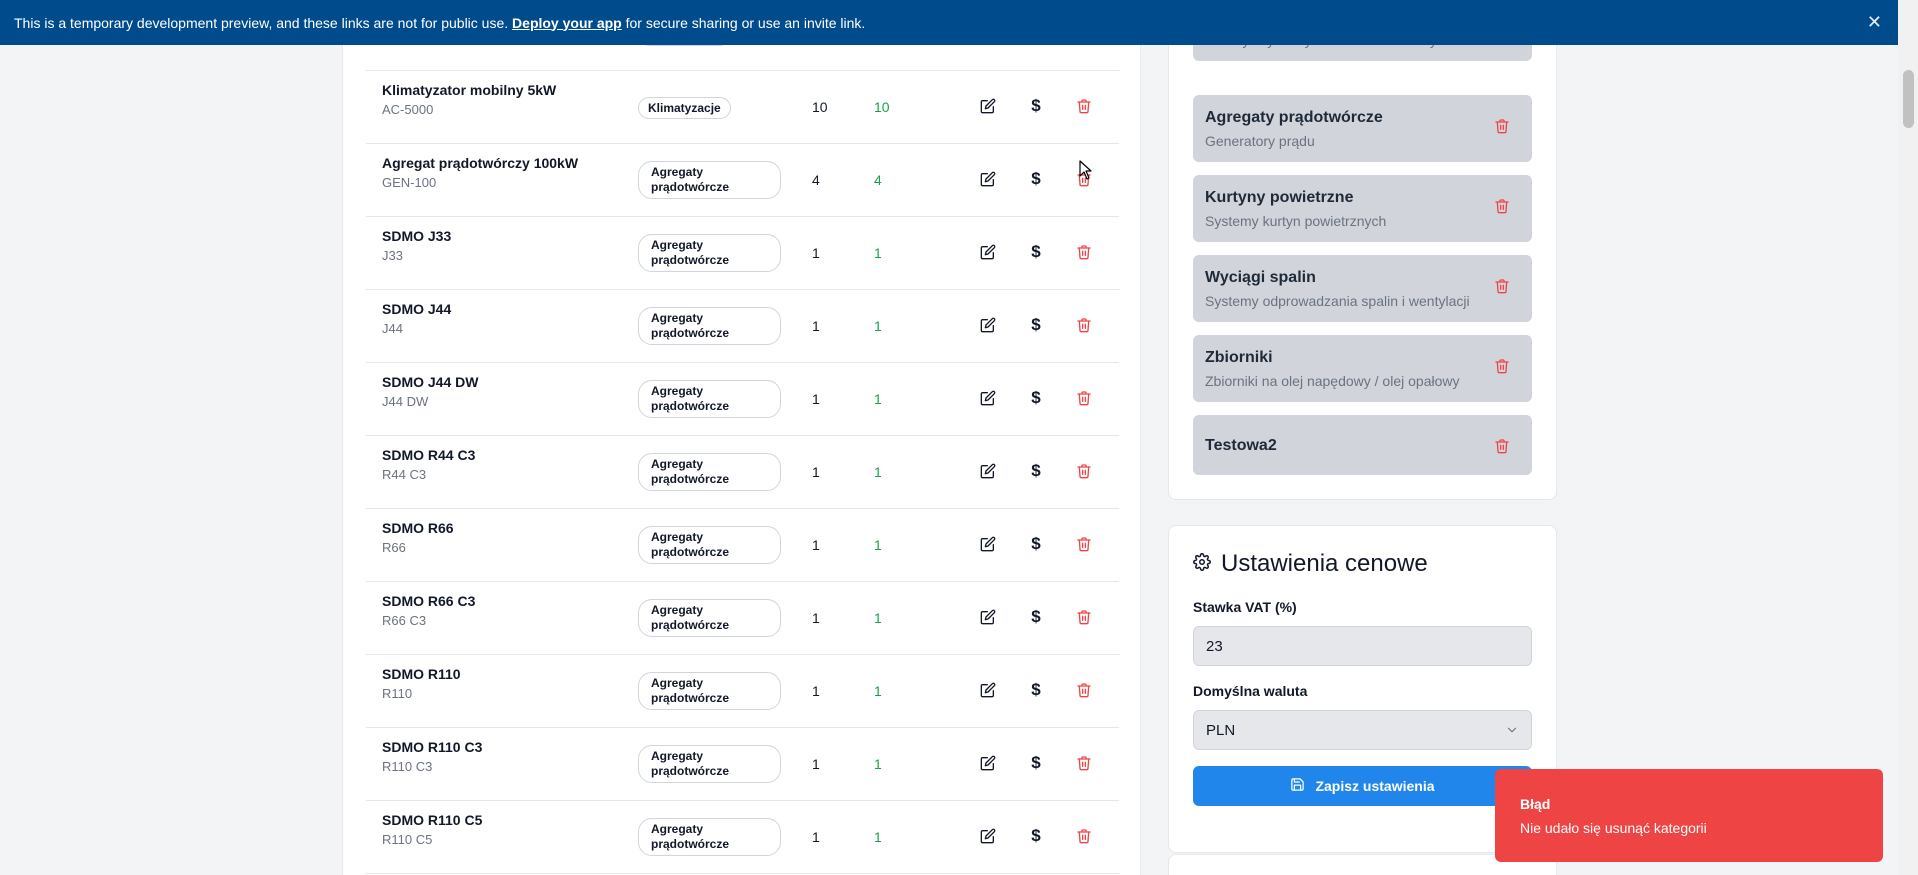 Image resolution: width=1918 pixels, height=875 pixels. I want to click on save-settings-label: Zapisz ustawienia, so click(1375, 786).